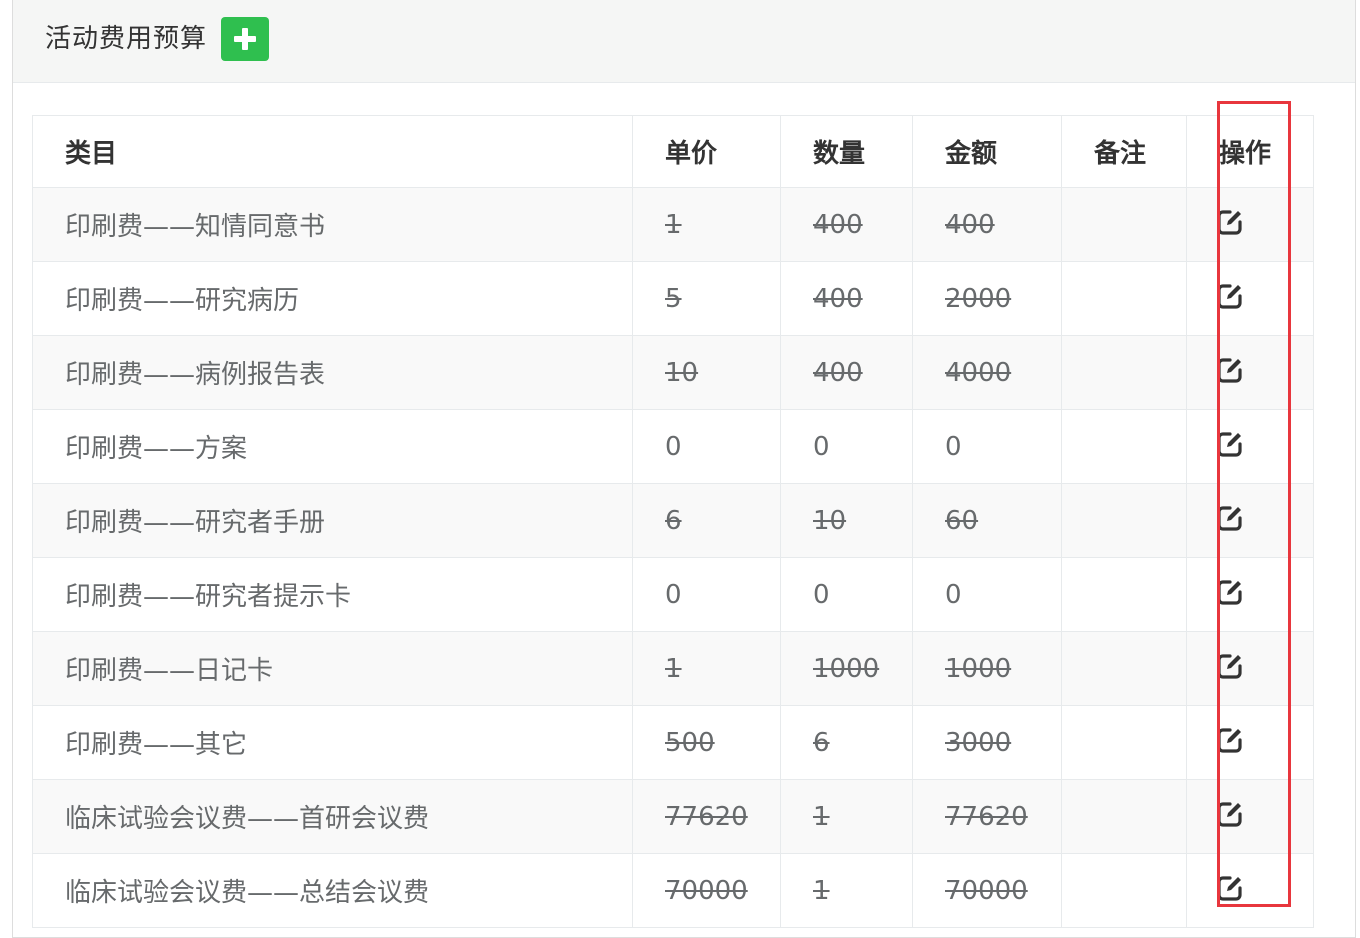 Image resolution: width=1360 pixels, height=938 pixels. What do you see at coordinates (195, 375) in the screenshot?
I see `category-text: 印刷费——病例报告表` at bounding box center [195, 375].